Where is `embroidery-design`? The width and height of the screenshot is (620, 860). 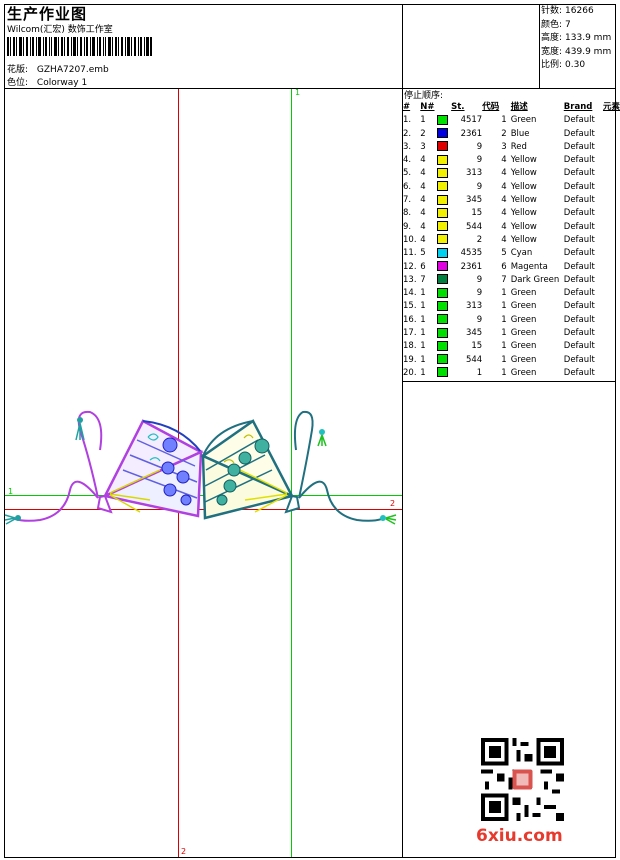
embroidery-design is located at coordinates (200, 467).